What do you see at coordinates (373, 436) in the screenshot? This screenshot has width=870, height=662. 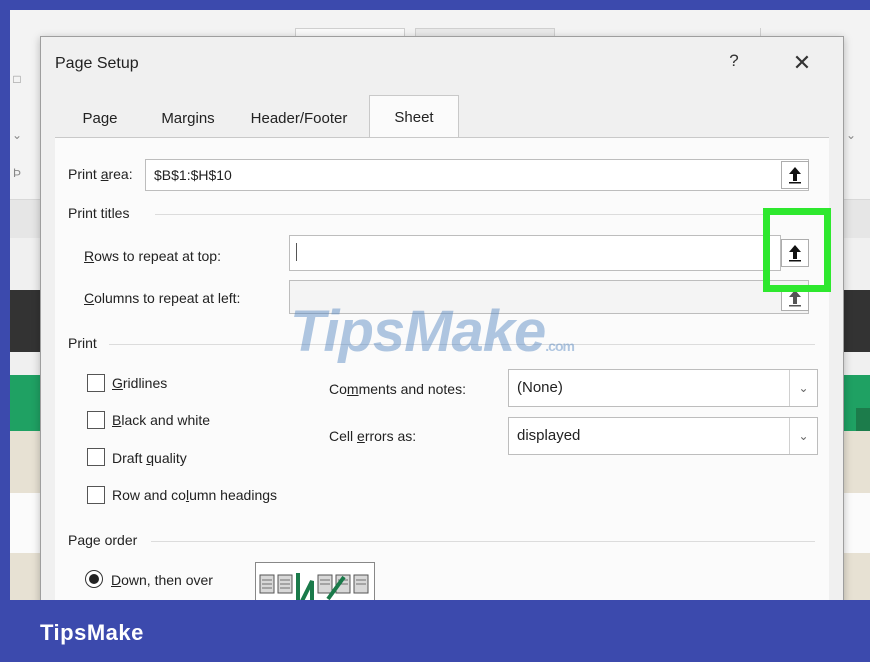 I see `cell-errors-label: Cell errors as:` at bounding box center [373, 436].